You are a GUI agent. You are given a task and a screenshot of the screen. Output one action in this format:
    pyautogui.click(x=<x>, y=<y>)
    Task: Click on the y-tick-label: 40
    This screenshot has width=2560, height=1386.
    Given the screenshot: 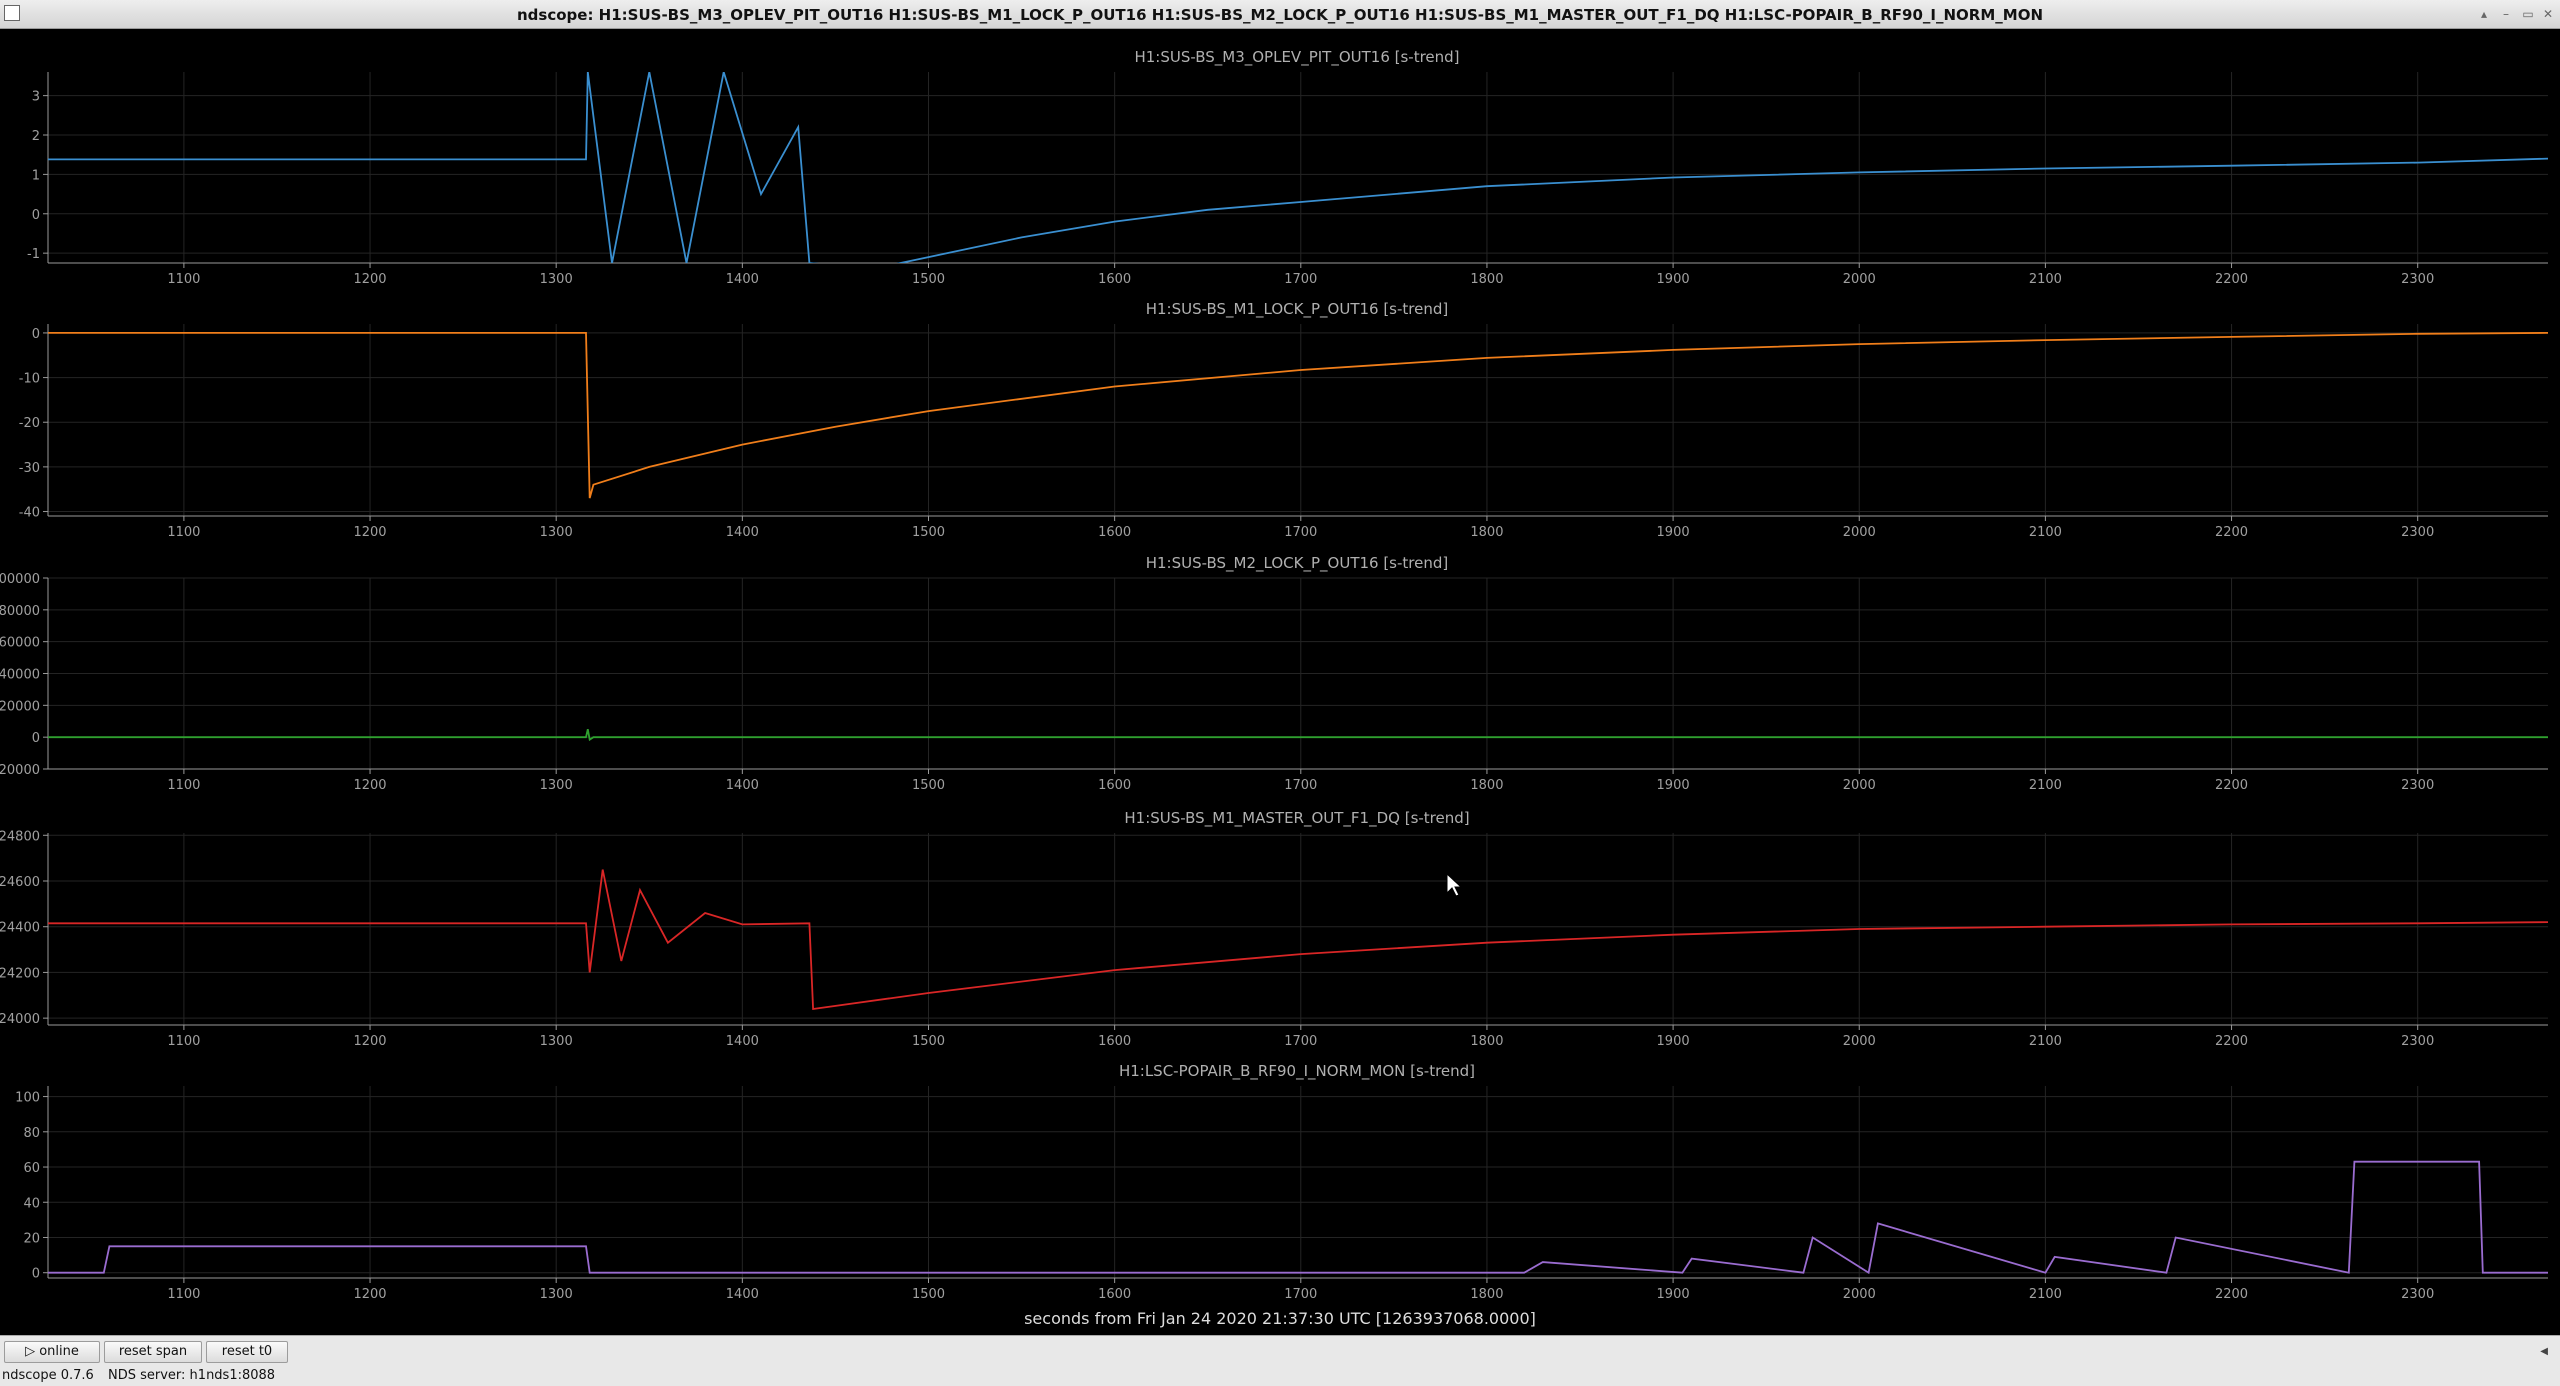 What is the action you would take?
    pyautogui.click(x=31, y=1203)
    